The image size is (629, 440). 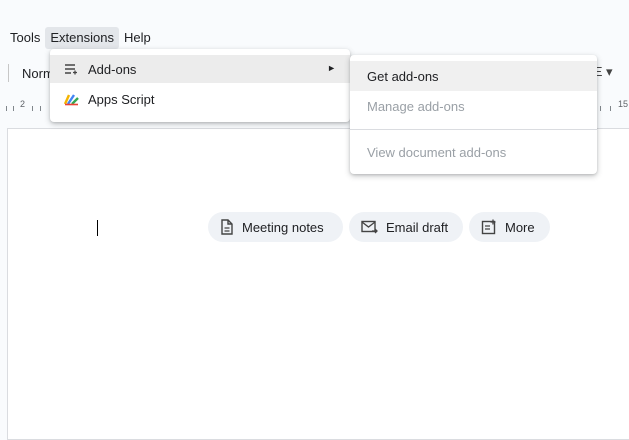 What do you see at coordinates (488, 227) in the screenshot?
I see `more-doc-icon` at bounding box center [488, 227].